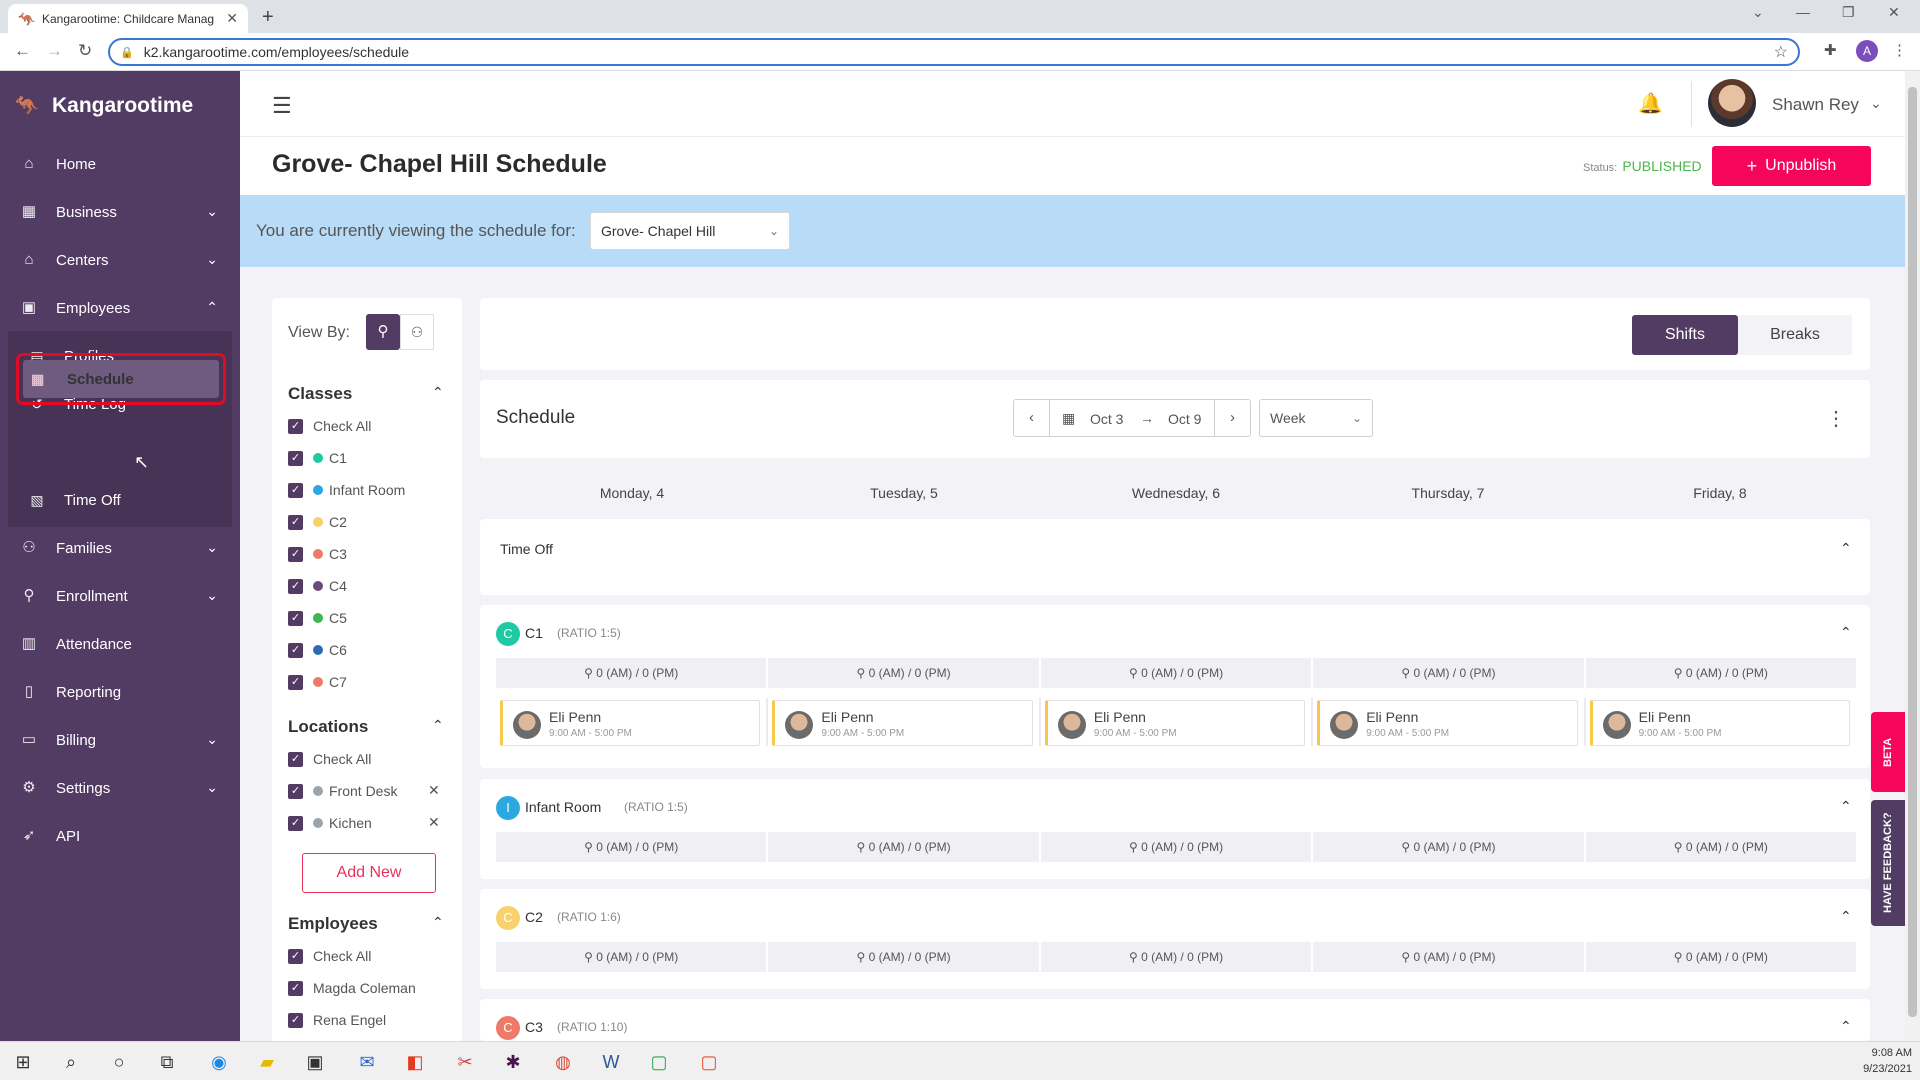  I want to click on scrollbar-thumb, so click(1912, 552).